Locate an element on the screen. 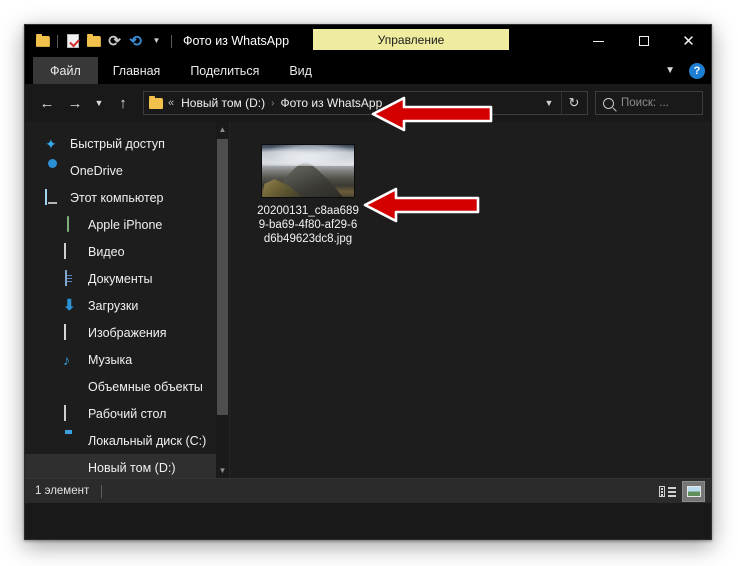  tab-home: Главная is located at coordinates (137, 70).